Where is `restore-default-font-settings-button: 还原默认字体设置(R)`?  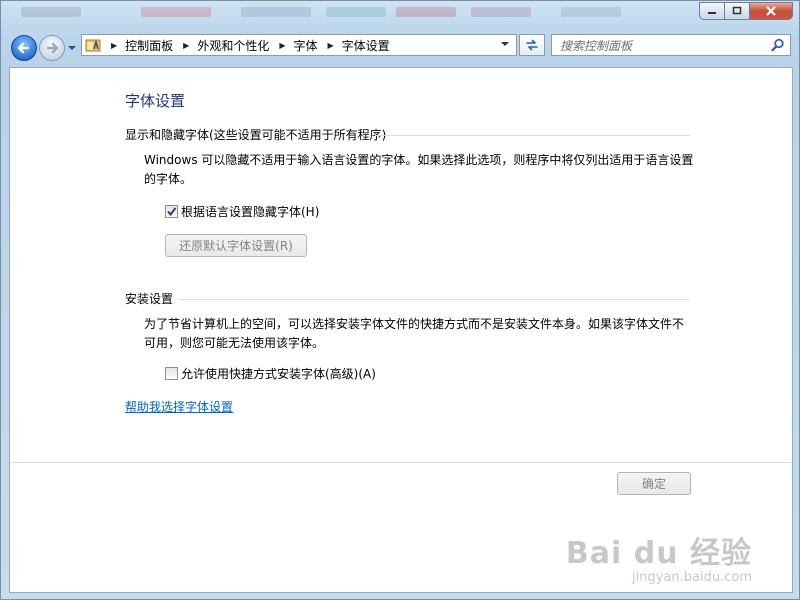
restore-default-font-settings-button: 还原默认字体设置(R) is located at coordinates (236, 245).